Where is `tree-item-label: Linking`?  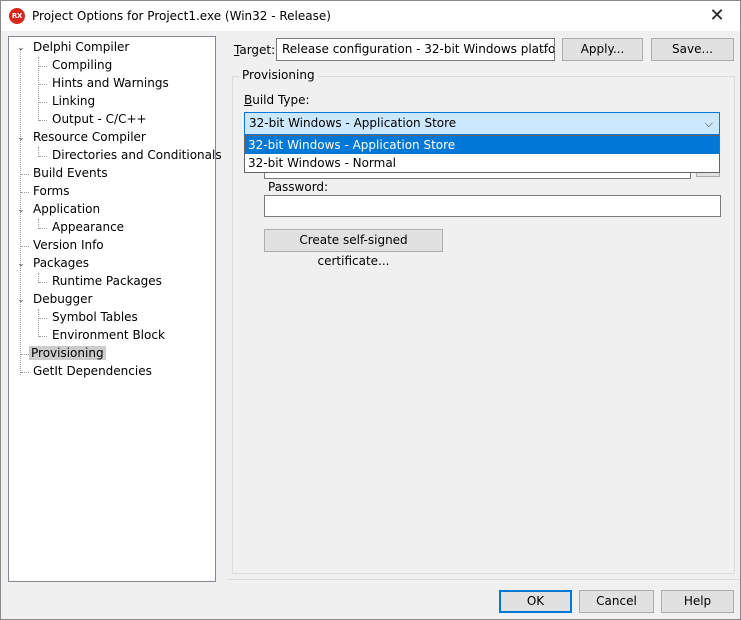
tree-item-label: Linking is located at coordinates (74, 101).